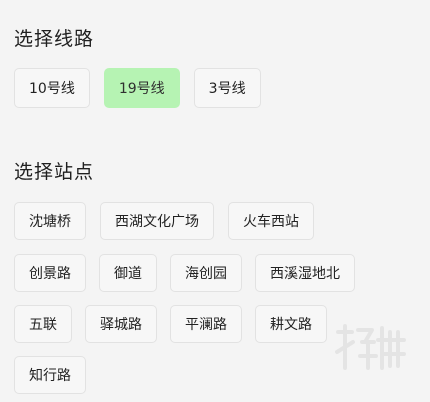 This screenshot has height=402, width=430. I want to click on station-chip-row: 沈塘桥 西湖文化广场 火车西站, so click(164, 221).